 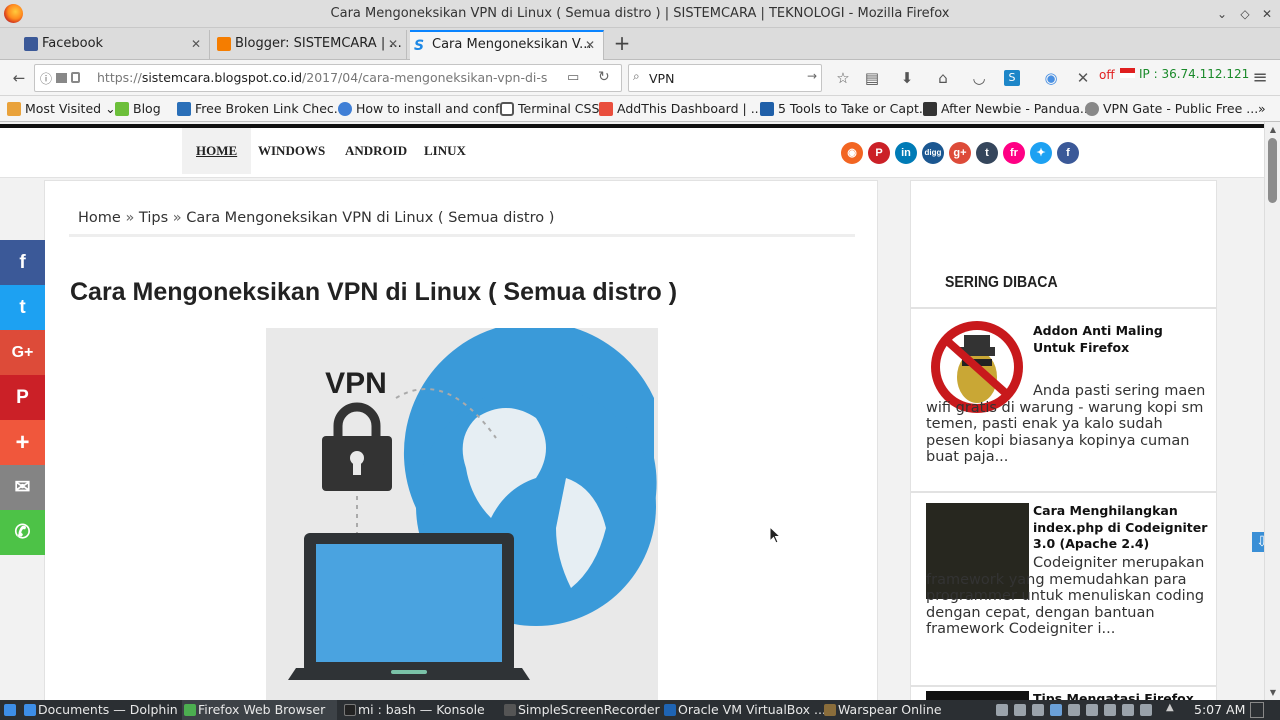 I want to click on laptop-screen, so click(x=409, y=603).